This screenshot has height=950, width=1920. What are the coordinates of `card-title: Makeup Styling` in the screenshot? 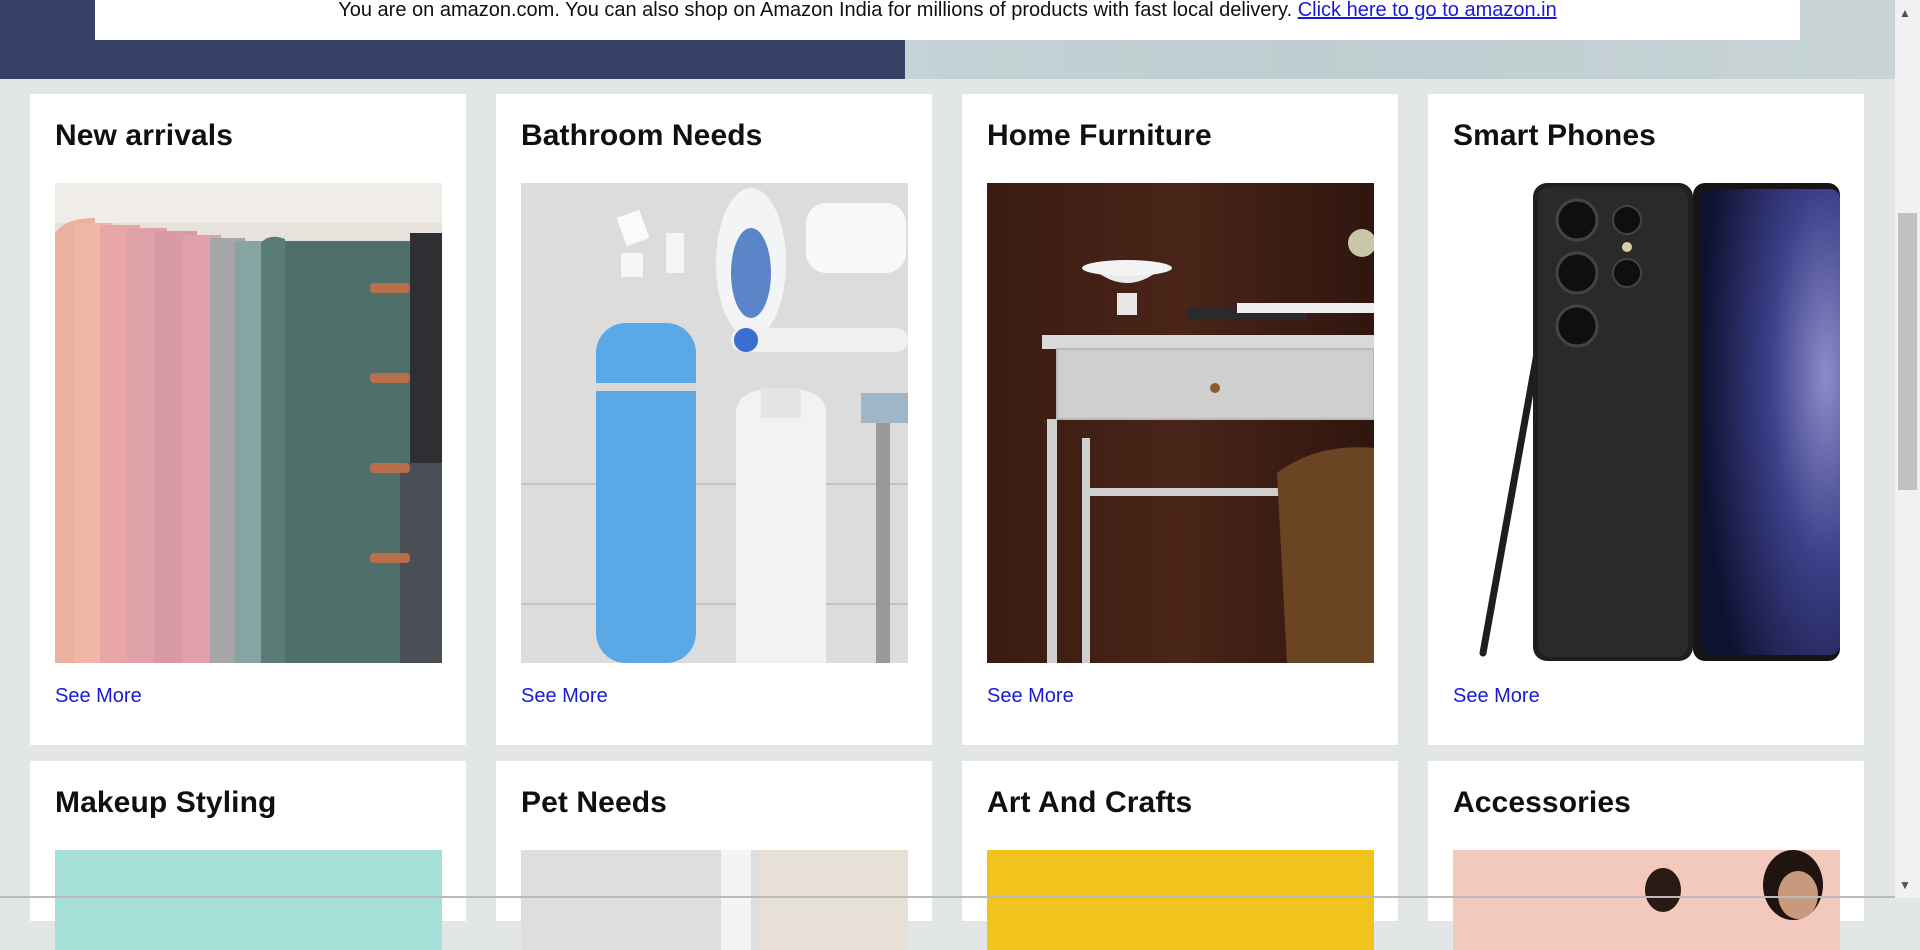 It's located at (166, 802).